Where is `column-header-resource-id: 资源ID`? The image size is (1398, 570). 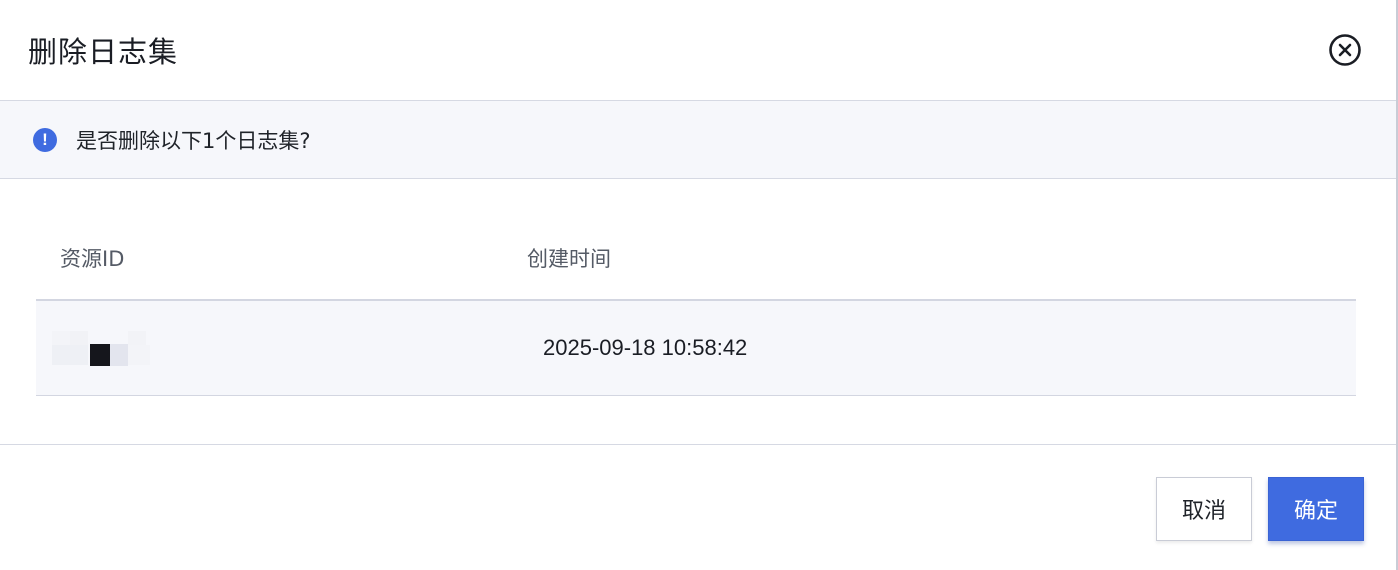 column-header-resource-id: 资源ID is located at coordinates (92, 258).